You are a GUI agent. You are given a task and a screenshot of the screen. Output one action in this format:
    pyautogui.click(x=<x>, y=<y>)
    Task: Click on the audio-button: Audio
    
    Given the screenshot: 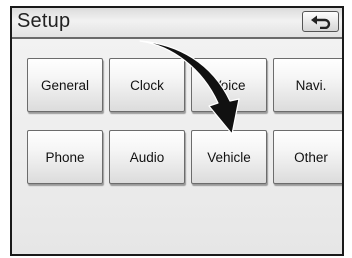 What is the action you would take?
    pyautogui.click(x=147, y=157)
    